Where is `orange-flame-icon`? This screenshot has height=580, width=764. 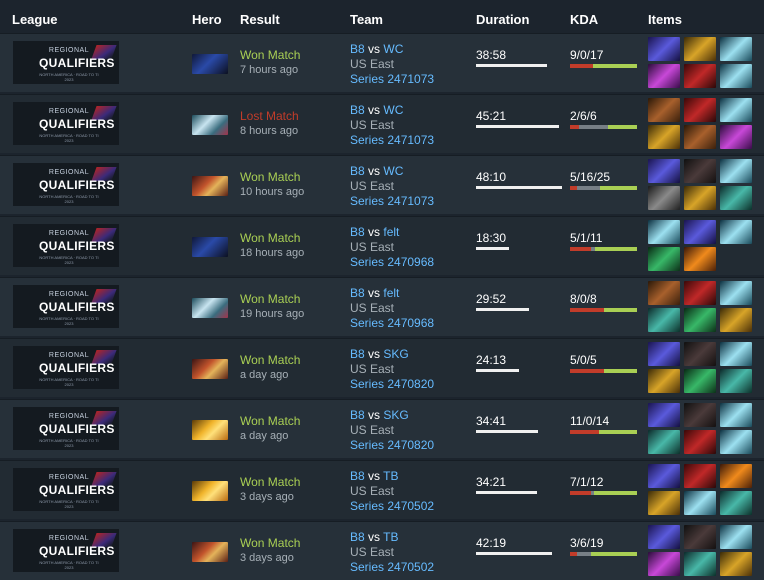
orange-flame-icon is located at coordinates (700, 259).